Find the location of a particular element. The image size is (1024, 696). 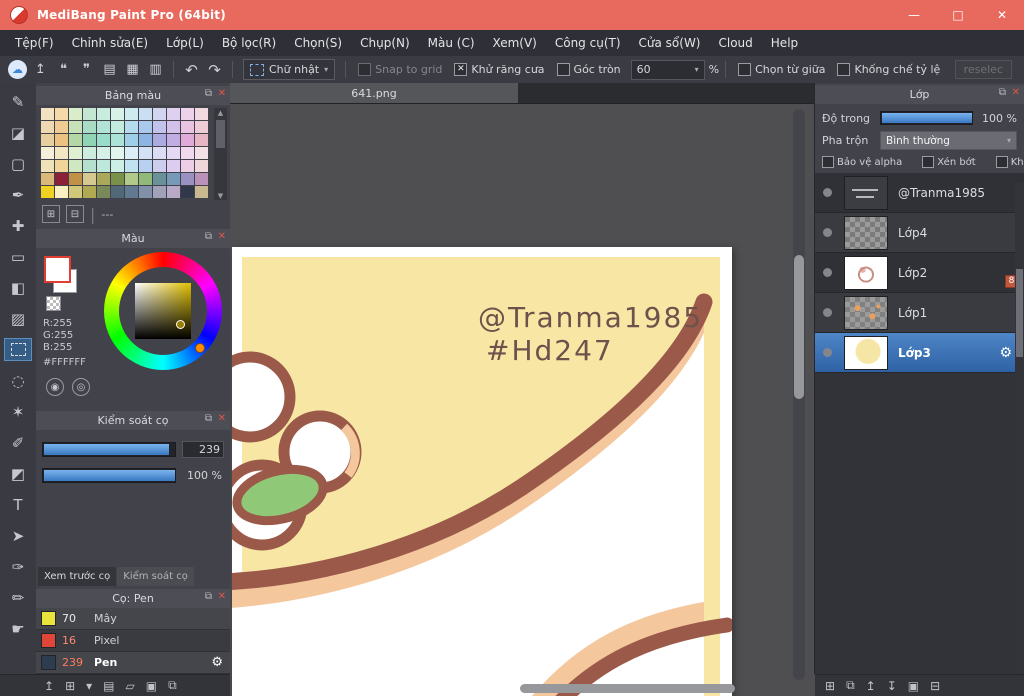

brush-settings-gear-icon: ⚙ is located at coordinates (217, 662).